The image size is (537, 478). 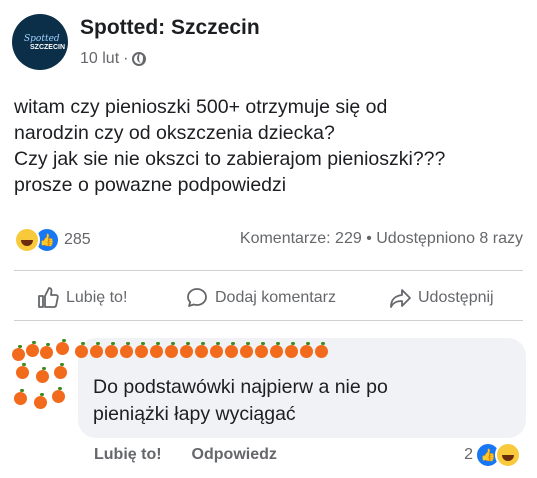 What do you see at coordinates (194, 414) in the screenshot?
I see `comment-text-line: pieniążki łapy wyciągać` at bounding box center [194, 414].